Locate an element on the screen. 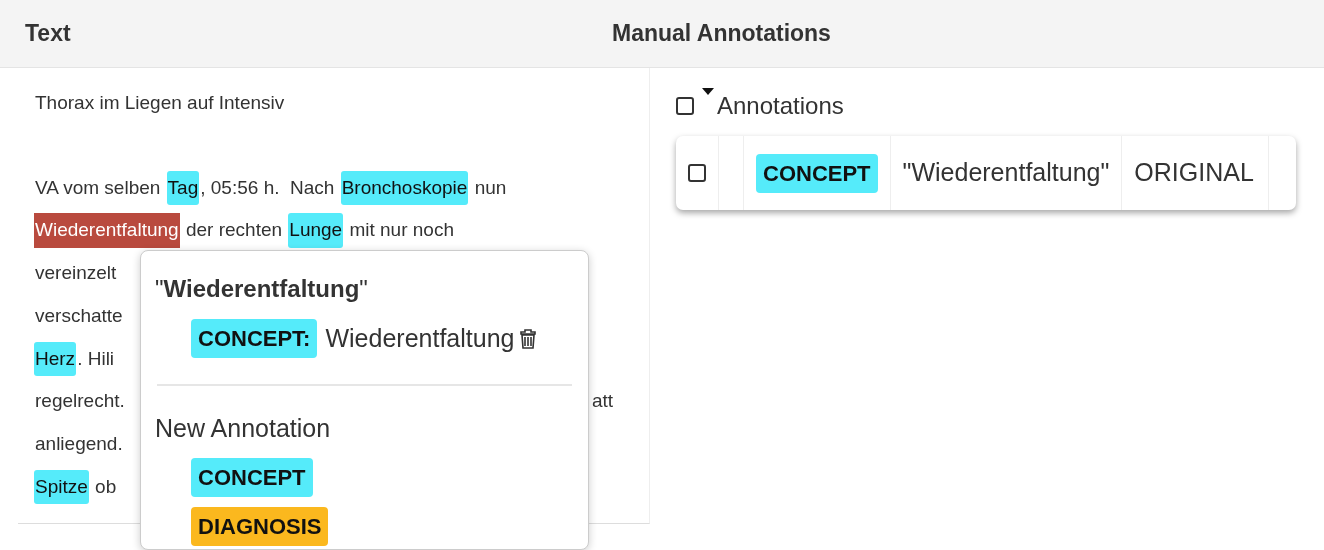 The image size is (1324, 550). annotated-term: Spitze is located at coordinates (61, 487).